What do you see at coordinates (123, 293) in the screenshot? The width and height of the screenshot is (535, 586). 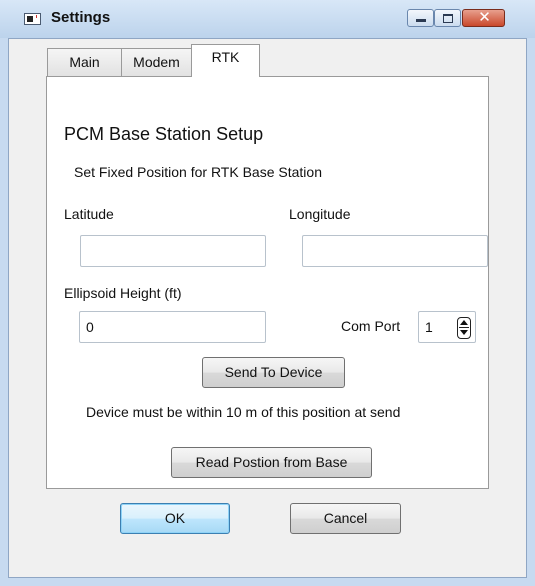 I see `ellipsoid-height-label: Ellipsoid Height (ft)` at bounding box center [123, 293].